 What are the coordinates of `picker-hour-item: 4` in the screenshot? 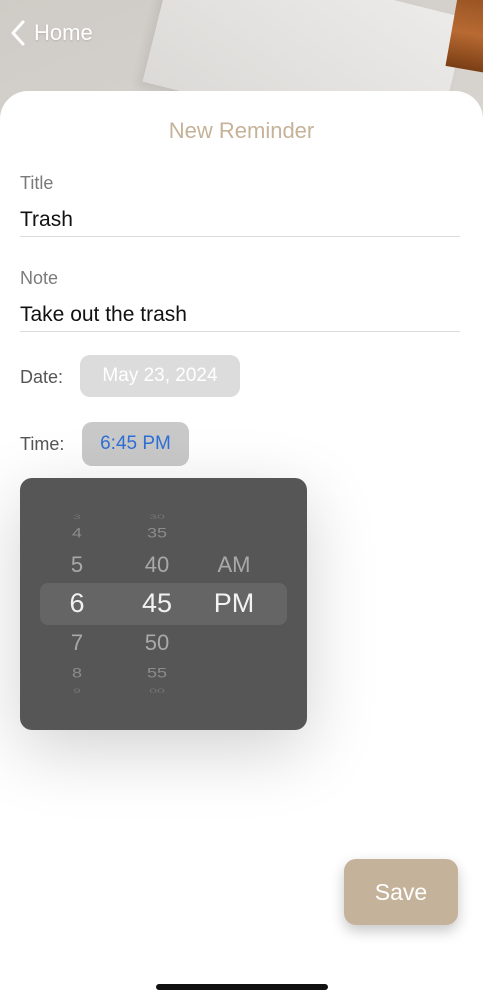 It's located at (77, 533).